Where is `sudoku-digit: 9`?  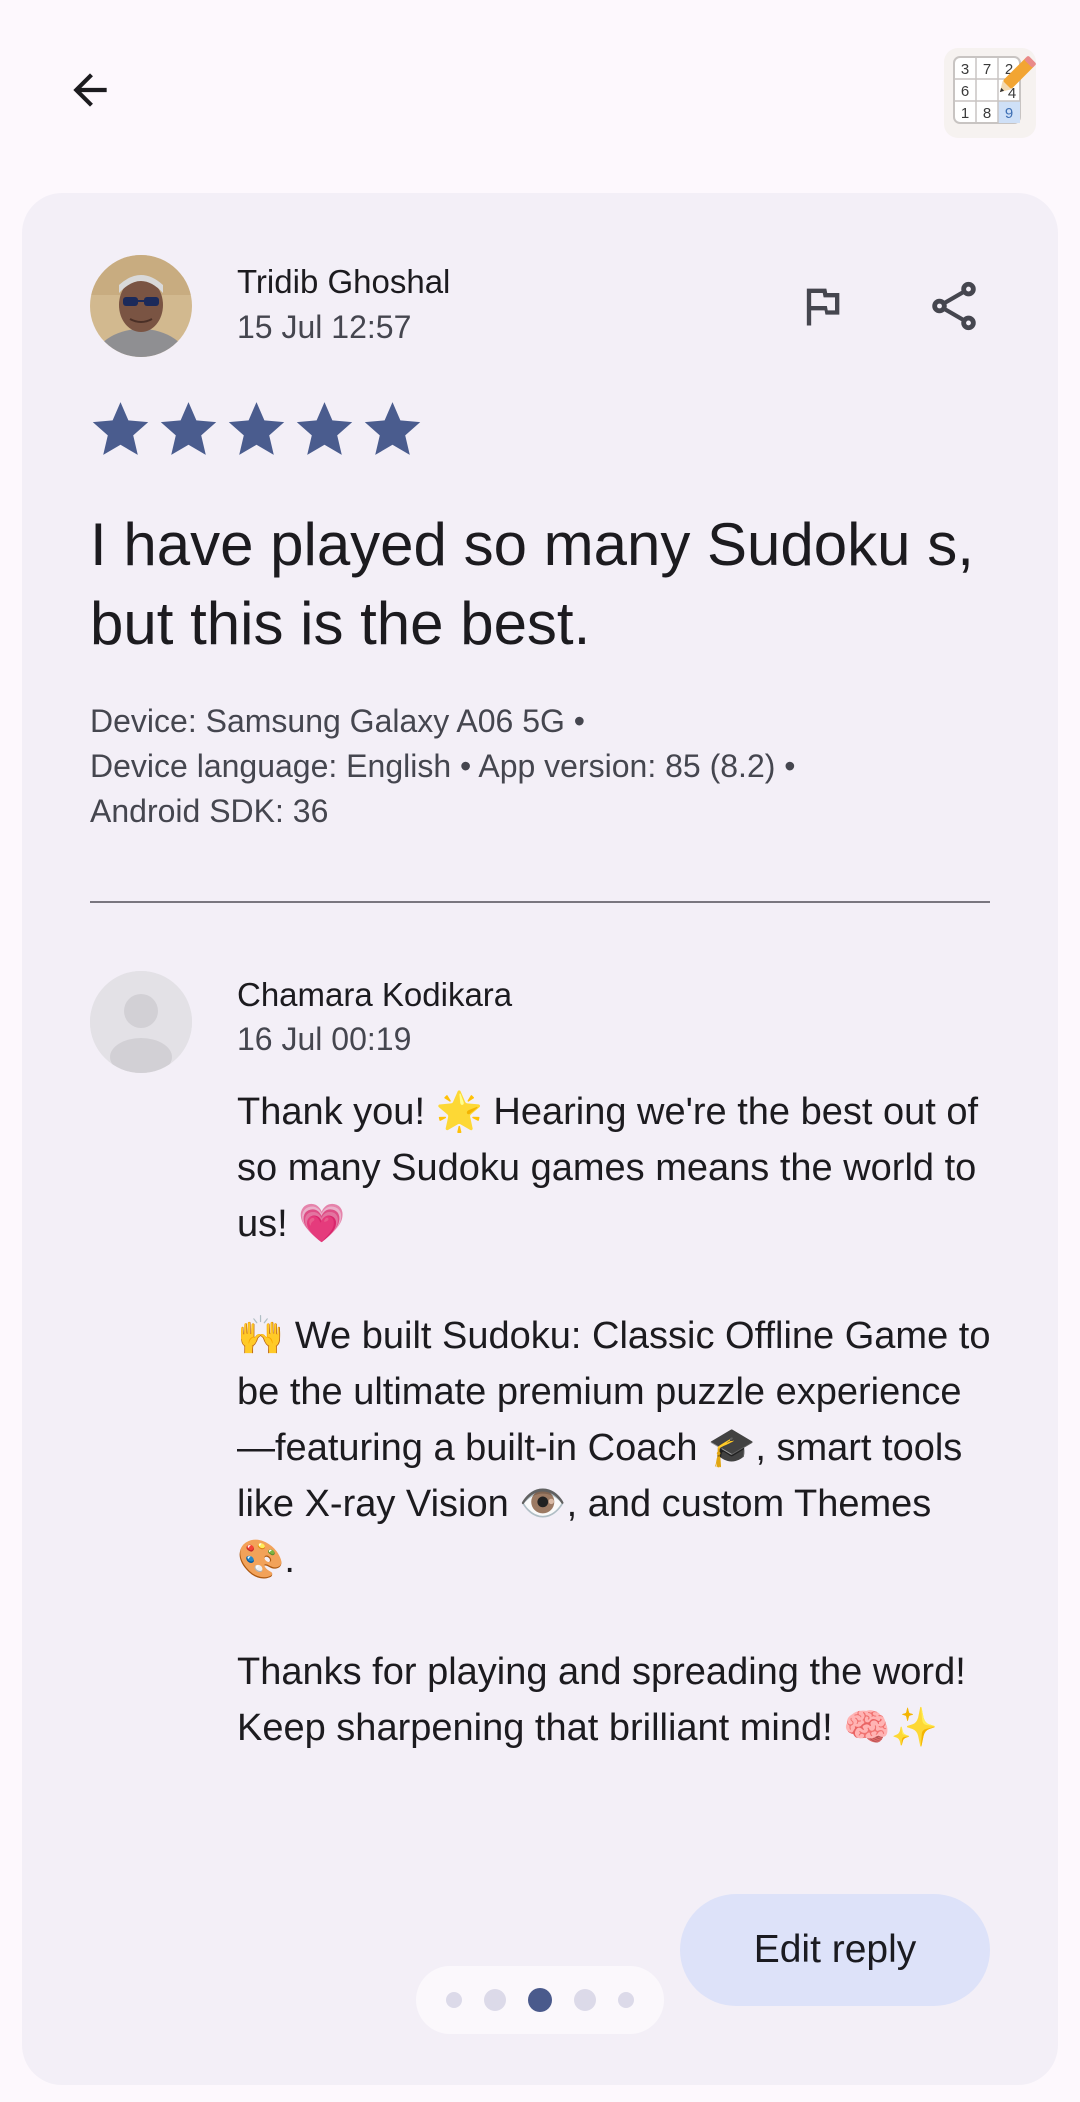 sudoku-digit: 9 is located at coordinates (1009, 113).